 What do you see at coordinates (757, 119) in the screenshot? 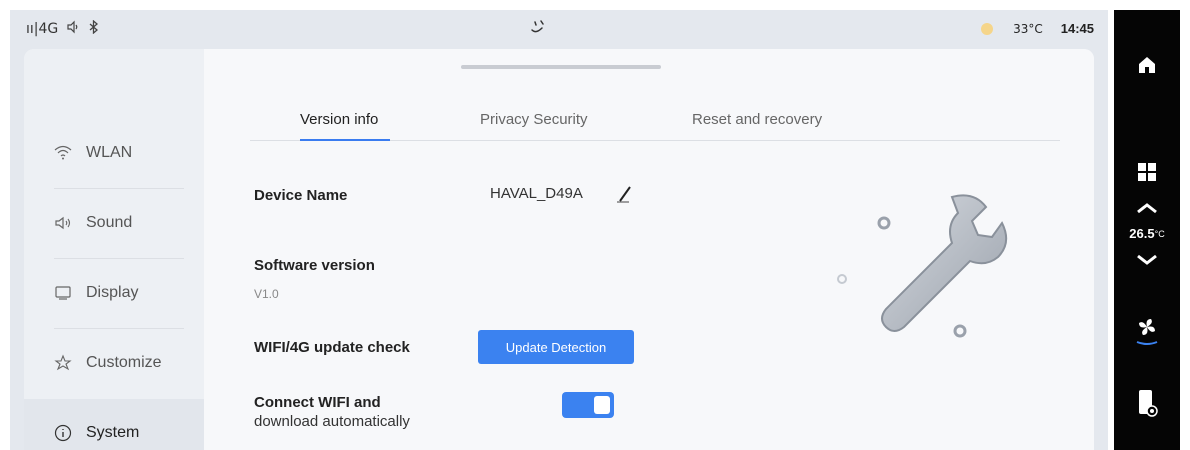
I see `tab-reset-recovery: Reset and recovery` at bounding box center [757, 119].